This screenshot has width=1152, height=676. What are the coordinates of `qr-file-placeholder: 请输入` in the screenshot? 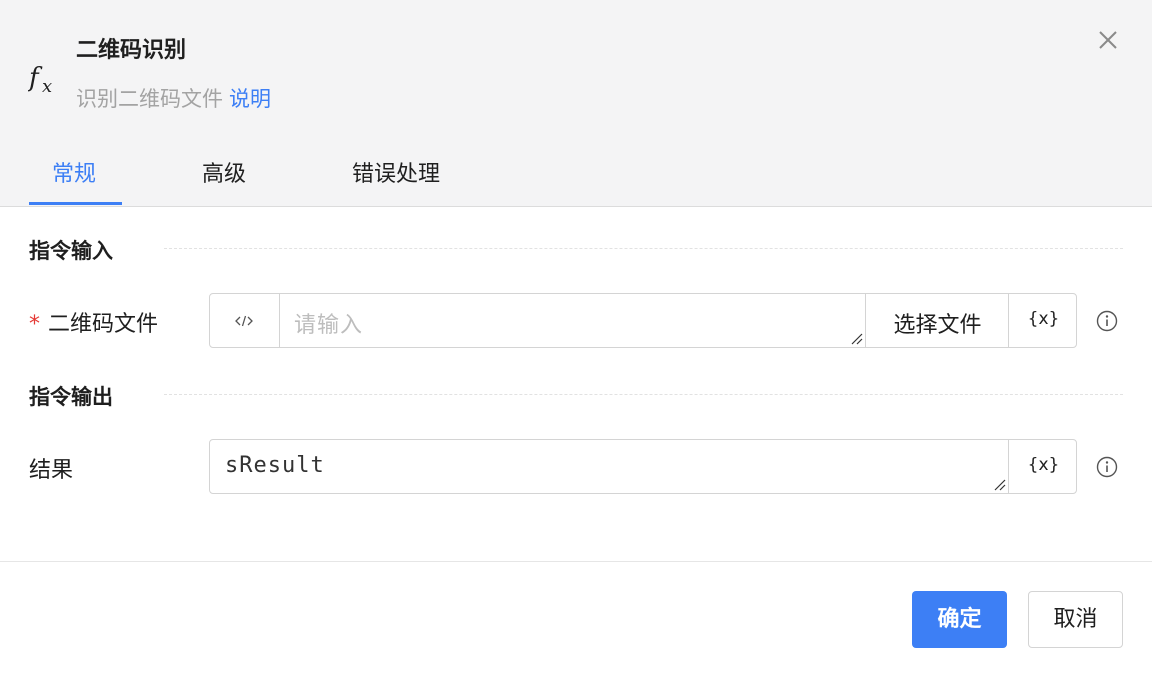 It's located at (329, 325).